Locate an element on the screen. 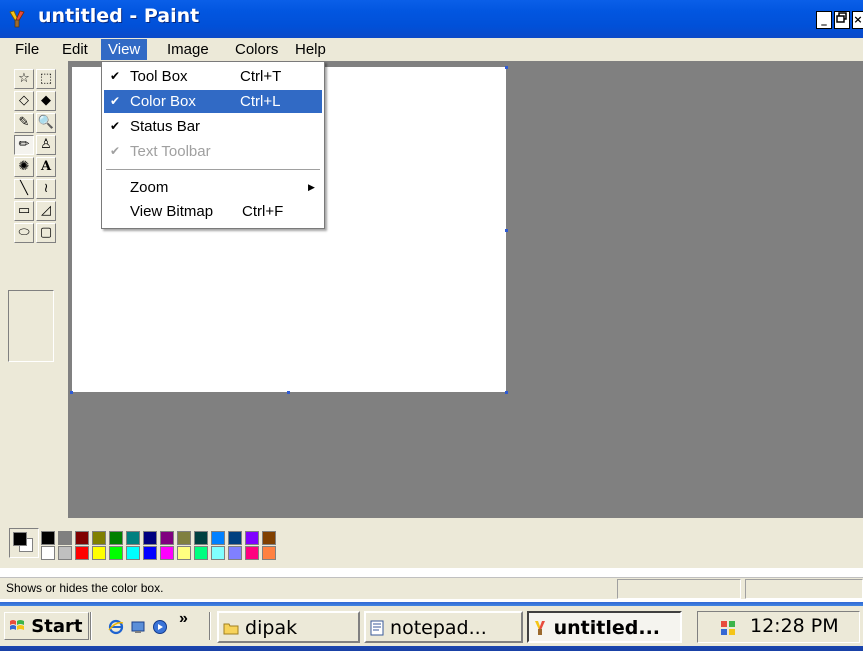 This screenshot has width=863, height=651. menu-bar: File Edit View Image Colors Help is located at coordinates (431, 49).